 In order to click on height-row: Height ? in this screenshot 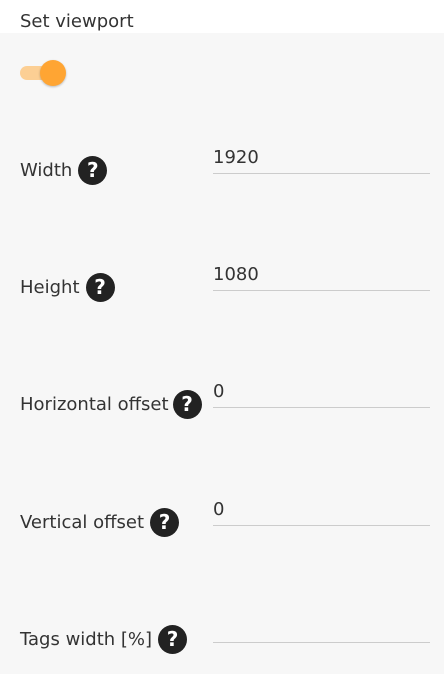, I will do `click(222, 281)`.